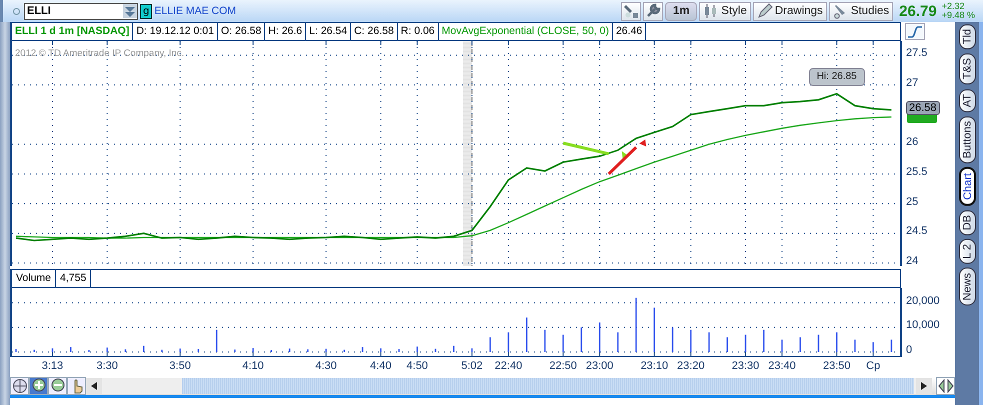 The width and height of the screenshot is (983, 405). I want to click on axis-label: Cp, so click(873, 366).